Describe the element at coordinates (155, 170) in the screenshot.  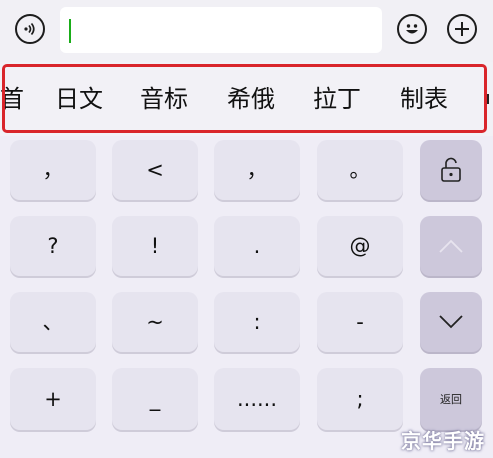
I see `symbol-key: <` at that location.